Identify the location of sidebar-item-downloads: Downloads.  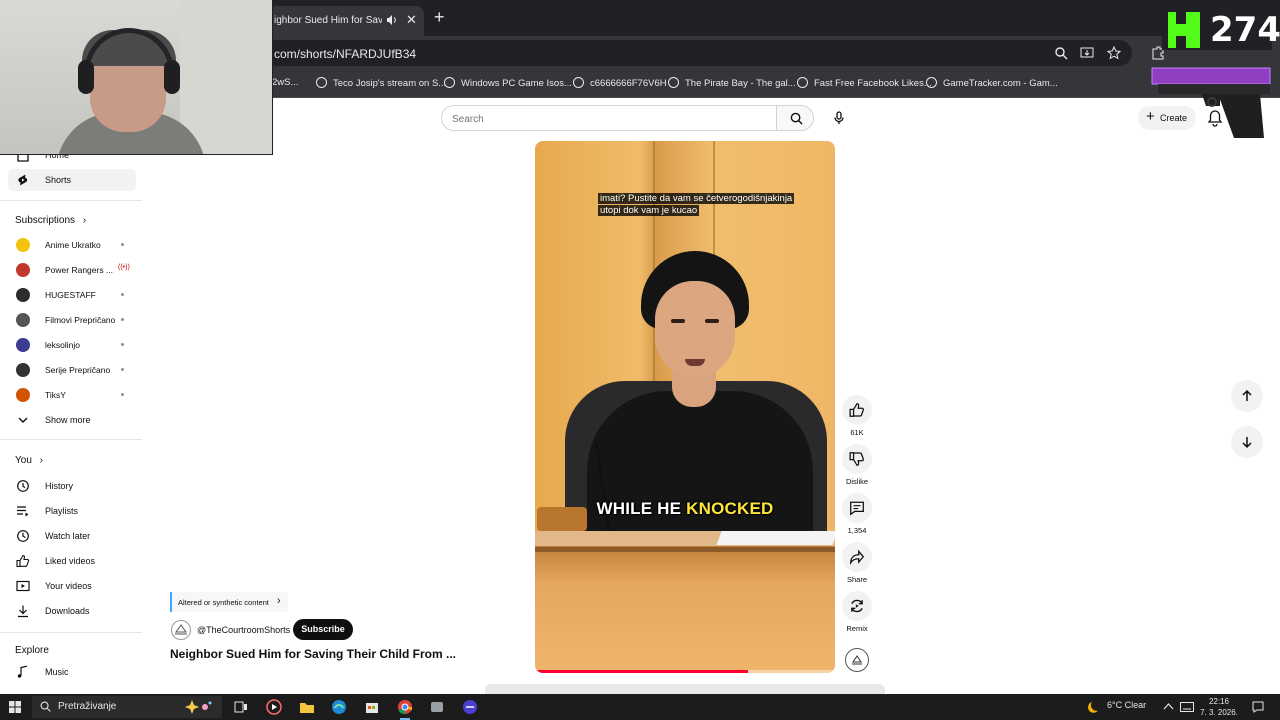
(72, 611).